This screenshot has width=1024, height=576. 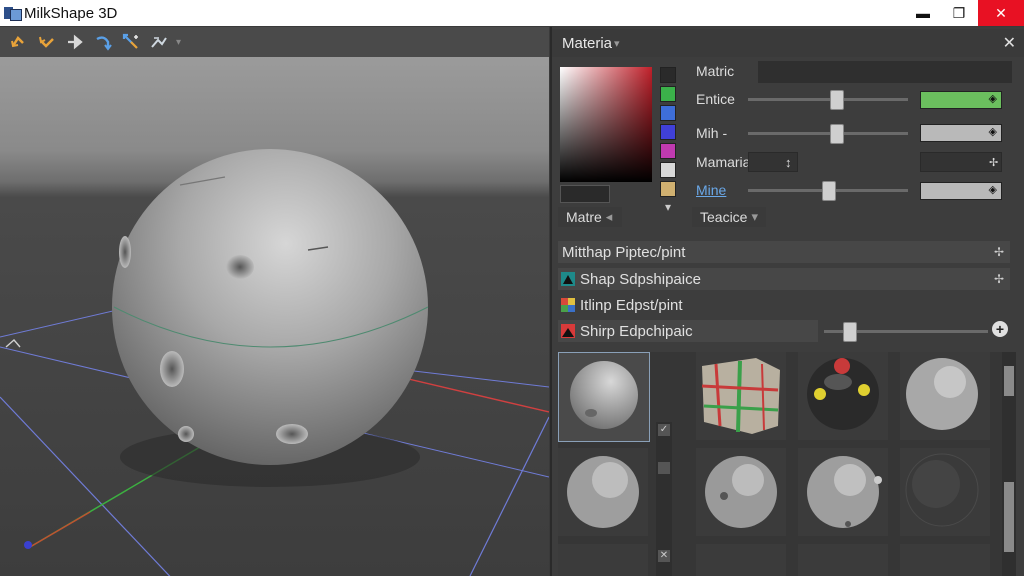 What do you see at coordinates (773, 162) in the screenshot?
I see `mamaria-dropdown: ↕` at bounding box center [773, 162].